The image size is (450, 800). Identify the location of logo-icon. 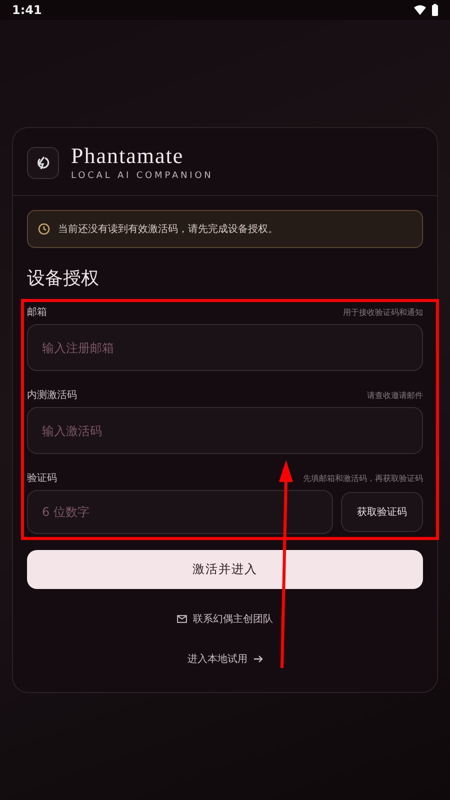
(43, 162).